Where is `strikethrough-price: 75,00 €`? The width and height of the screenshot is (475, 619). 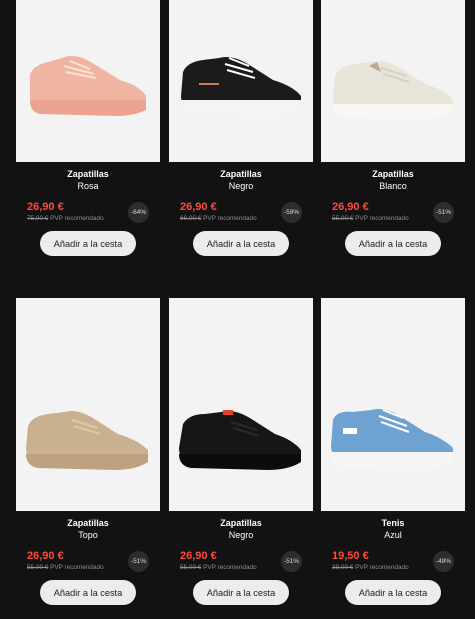
strikethrough-price: 75,00 € is located at coordinates (38, 218).